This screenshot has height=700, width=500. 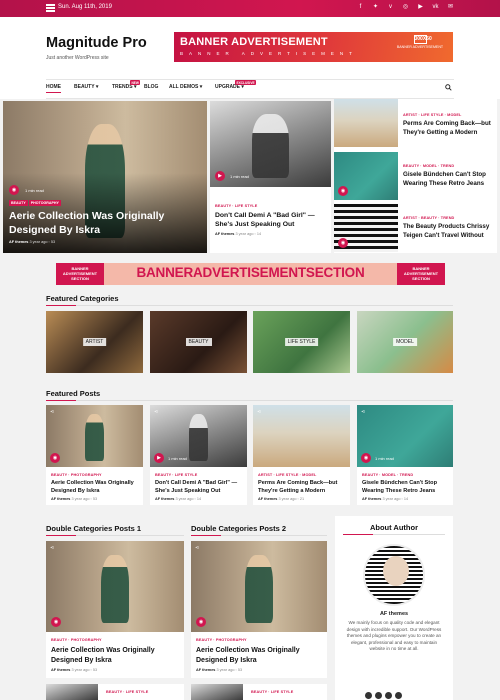 What do you see at coordinates (53, 88) in the screenshot?
I see `nav-home: HOME` at bounding box center [53, 88].